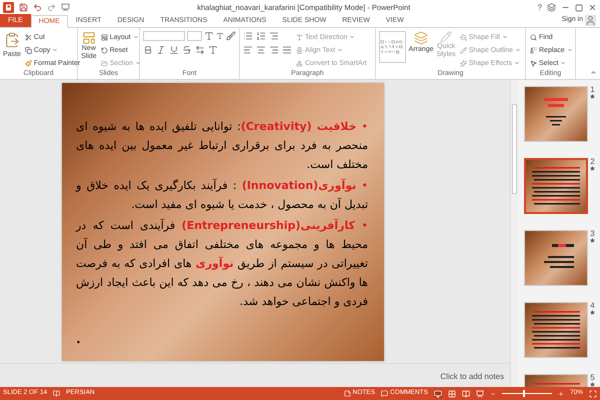 The image size is (600, 400). Describe the element at coordinates (421, 38) in the screenshot. I see `layers-icon` at that location.